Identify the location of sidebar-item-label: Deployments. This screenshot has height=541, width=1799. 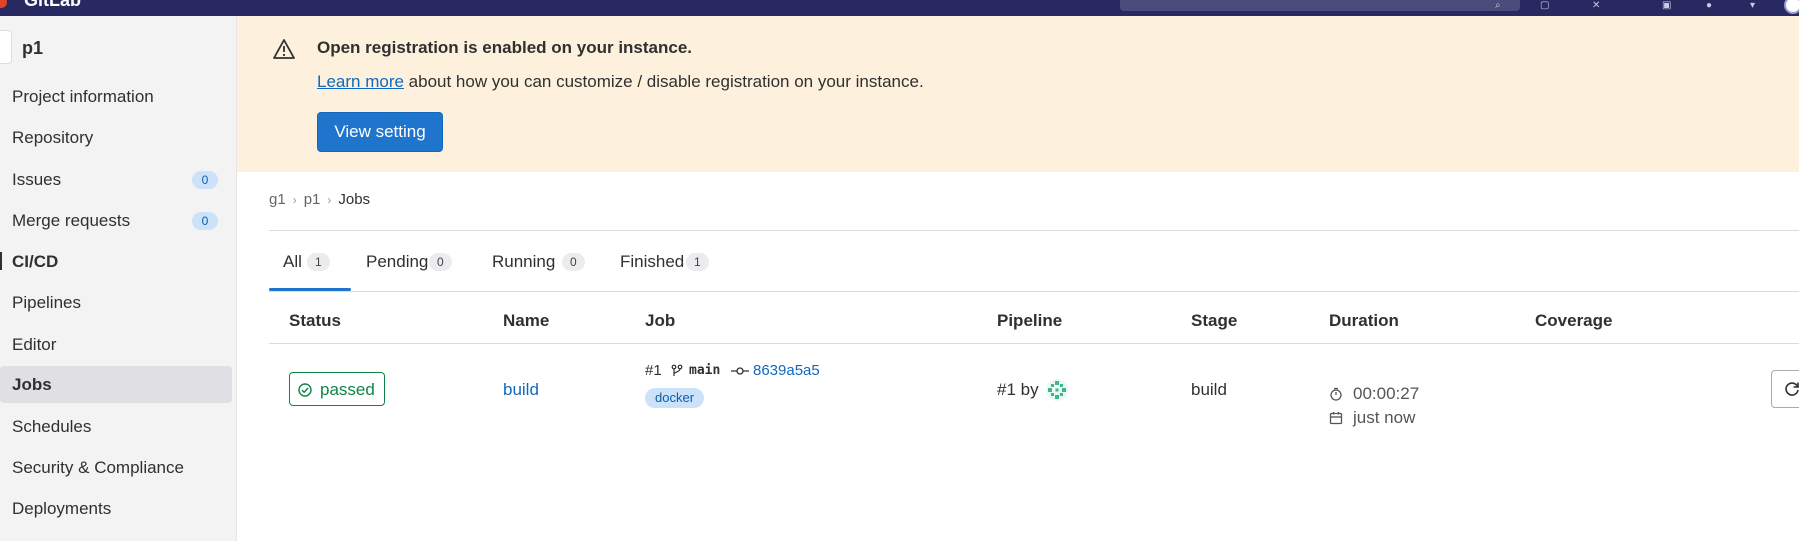
(62, 508).